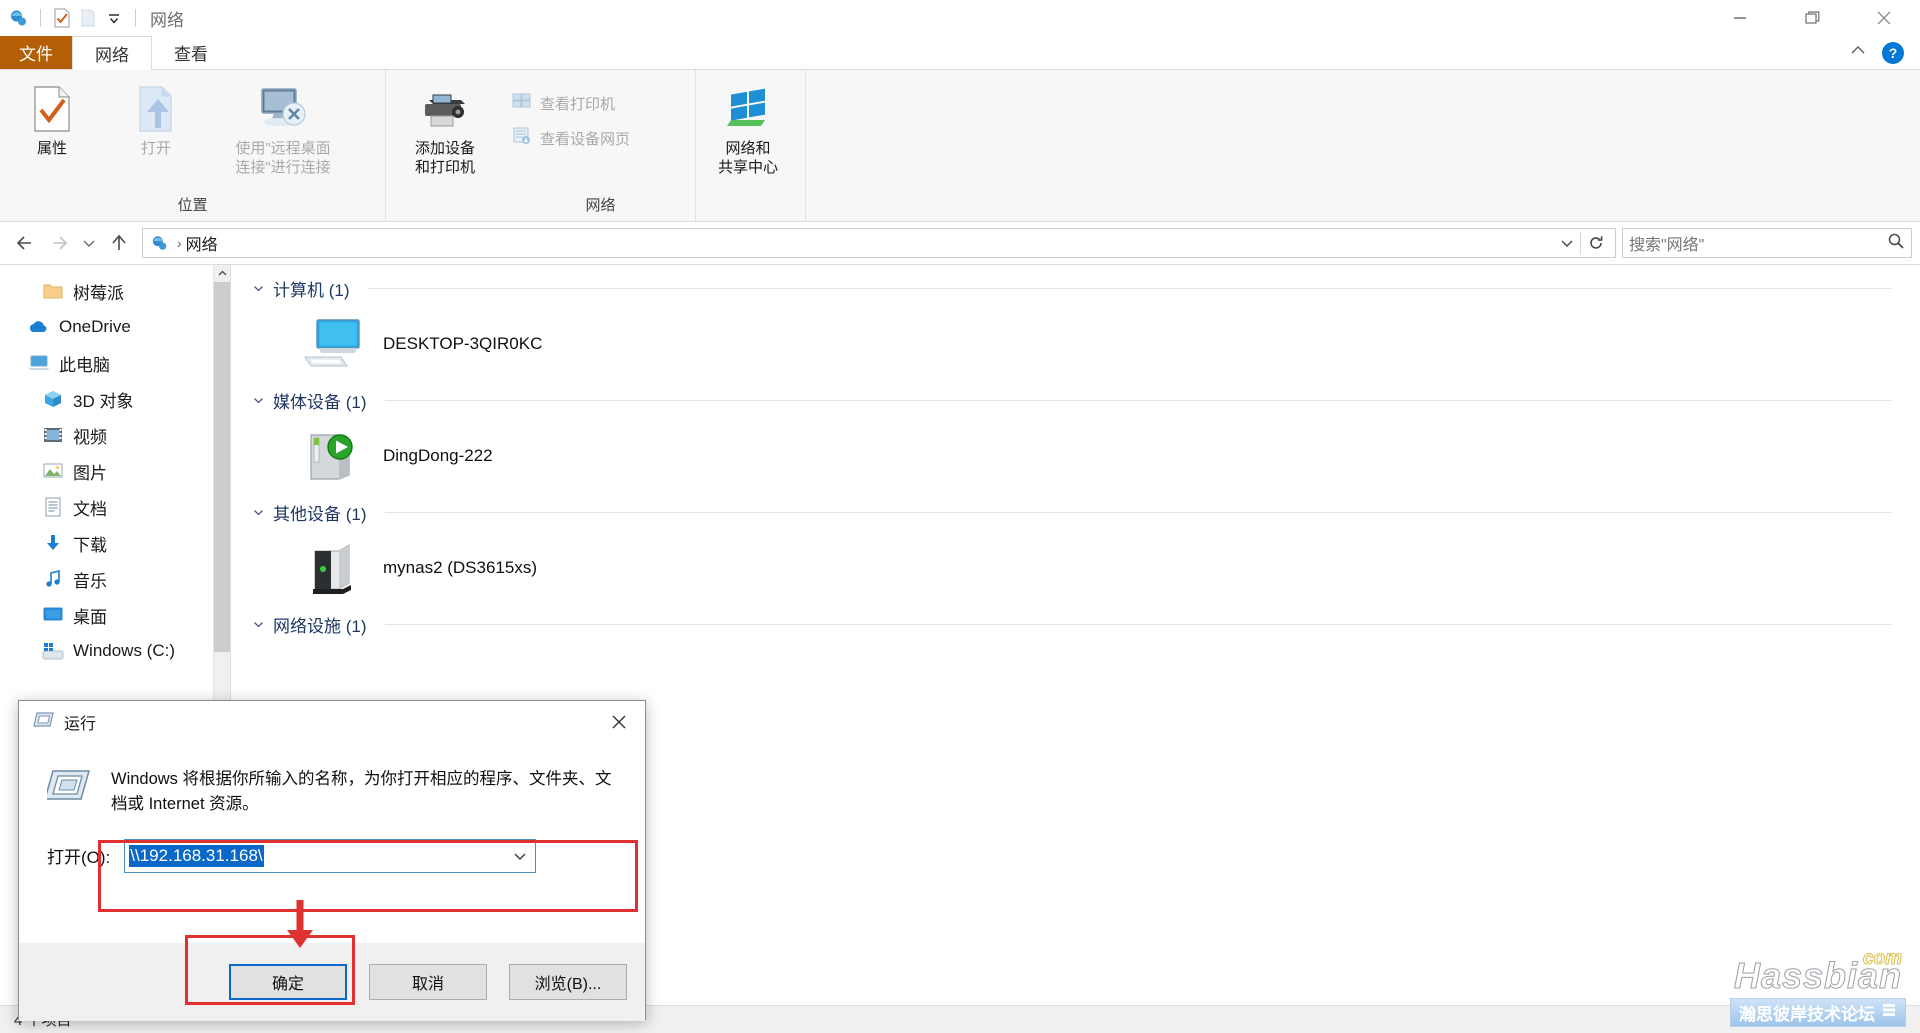 Image resolution: width=1920 pixels, height=1033 pixels. I want to click on customize-dropdown-icon, so click(114, 18).